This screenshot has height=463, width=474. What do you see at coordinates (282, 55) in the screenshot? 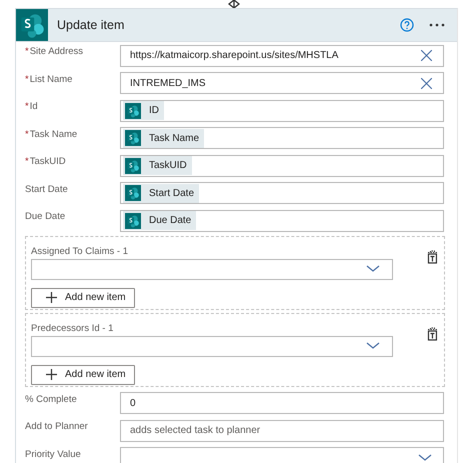
I see `input-field: https://katmaicorp.sharepoint.us/sites/MHSTLA` at bounding box center [282, 55].